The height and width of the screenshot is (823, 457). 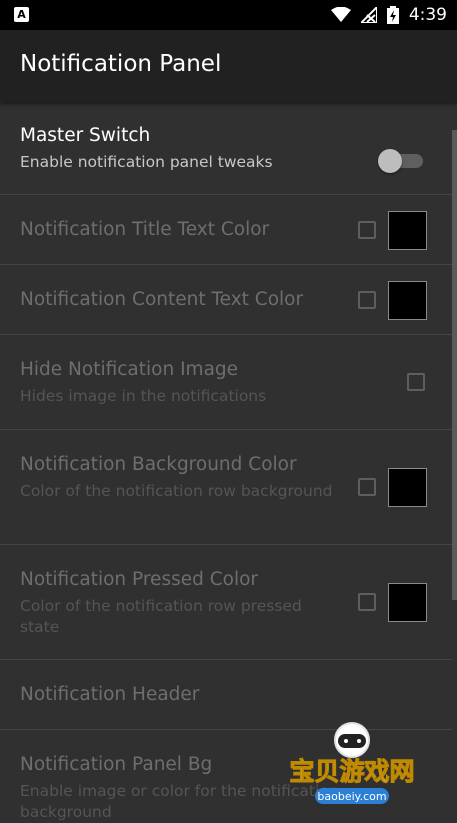 I want to click on status-bar: A 4:39, so click(x=228, y=15).